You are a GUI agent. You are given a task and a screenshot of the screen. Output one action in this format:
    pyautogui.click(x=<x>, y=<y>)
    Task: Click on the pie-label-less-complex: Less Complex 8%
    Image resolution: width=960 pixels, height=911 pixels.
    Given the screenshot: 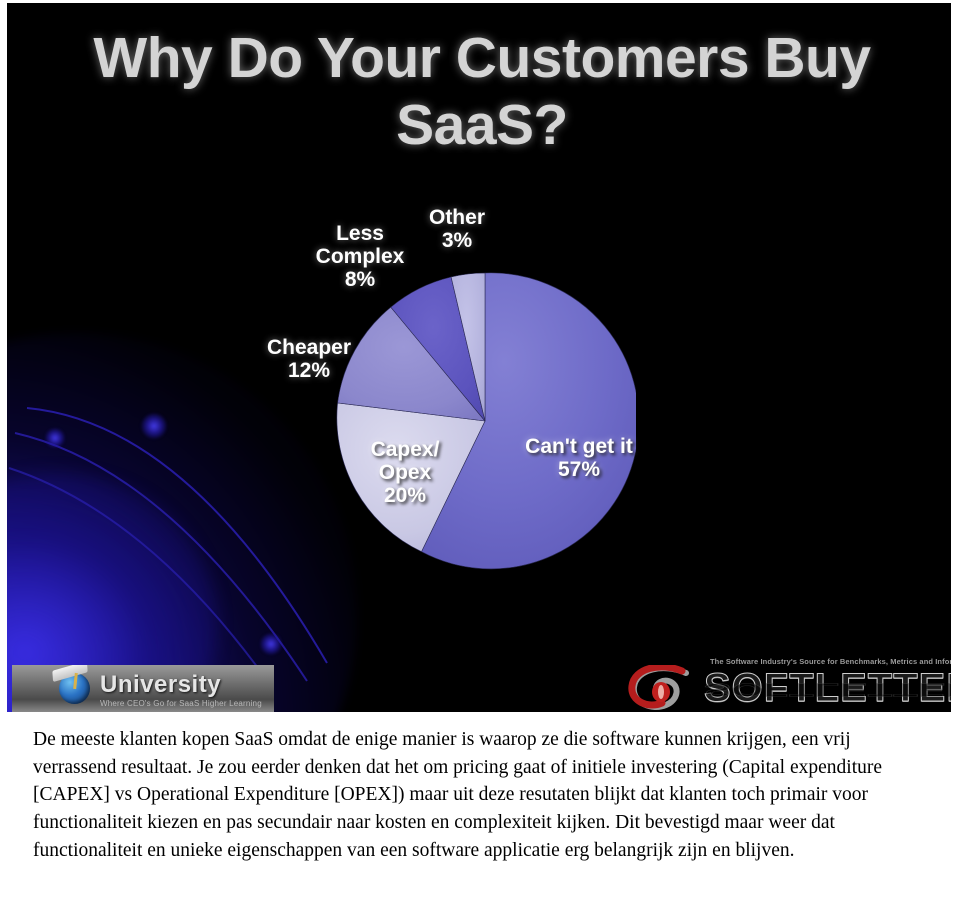 What is the action you would take?
    pyautogui.click(x=360, y=257)
    